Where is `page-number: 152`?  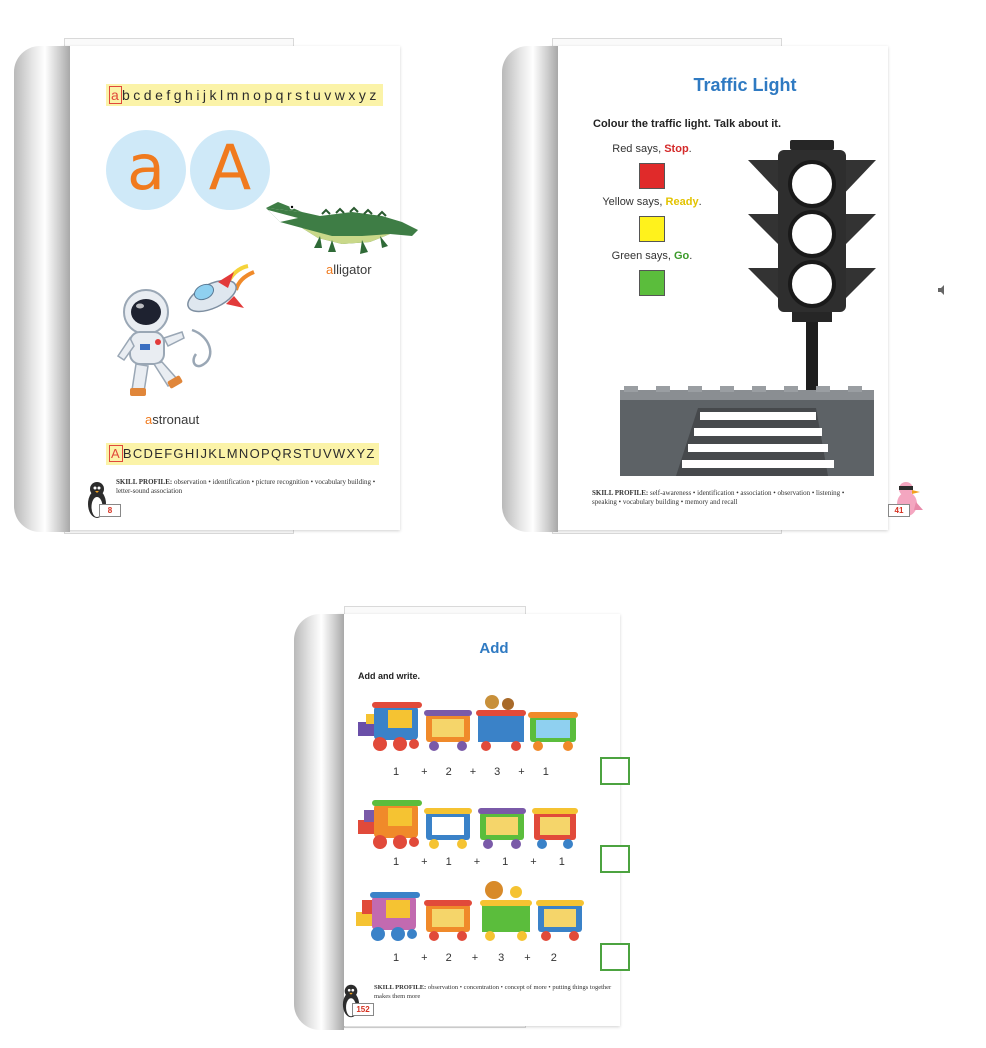
page-number: 152 is located at coordinates (363, 1009).